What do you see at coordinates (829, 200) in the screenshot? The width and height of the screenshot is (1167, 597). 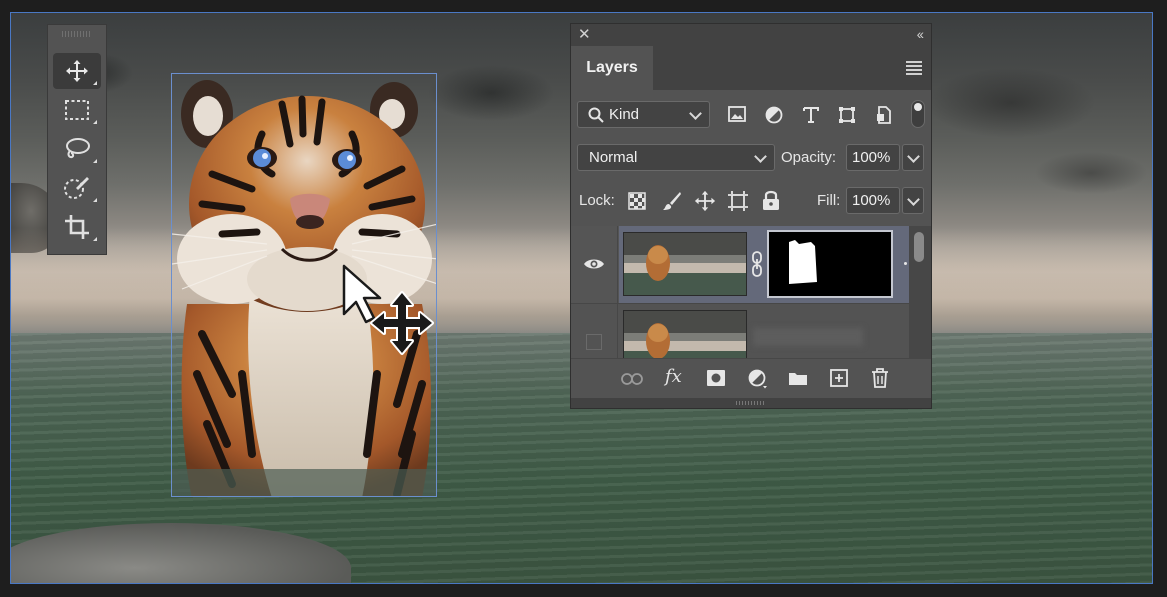 I see `fill-label: Fill:` at bounding box center [829, 200].